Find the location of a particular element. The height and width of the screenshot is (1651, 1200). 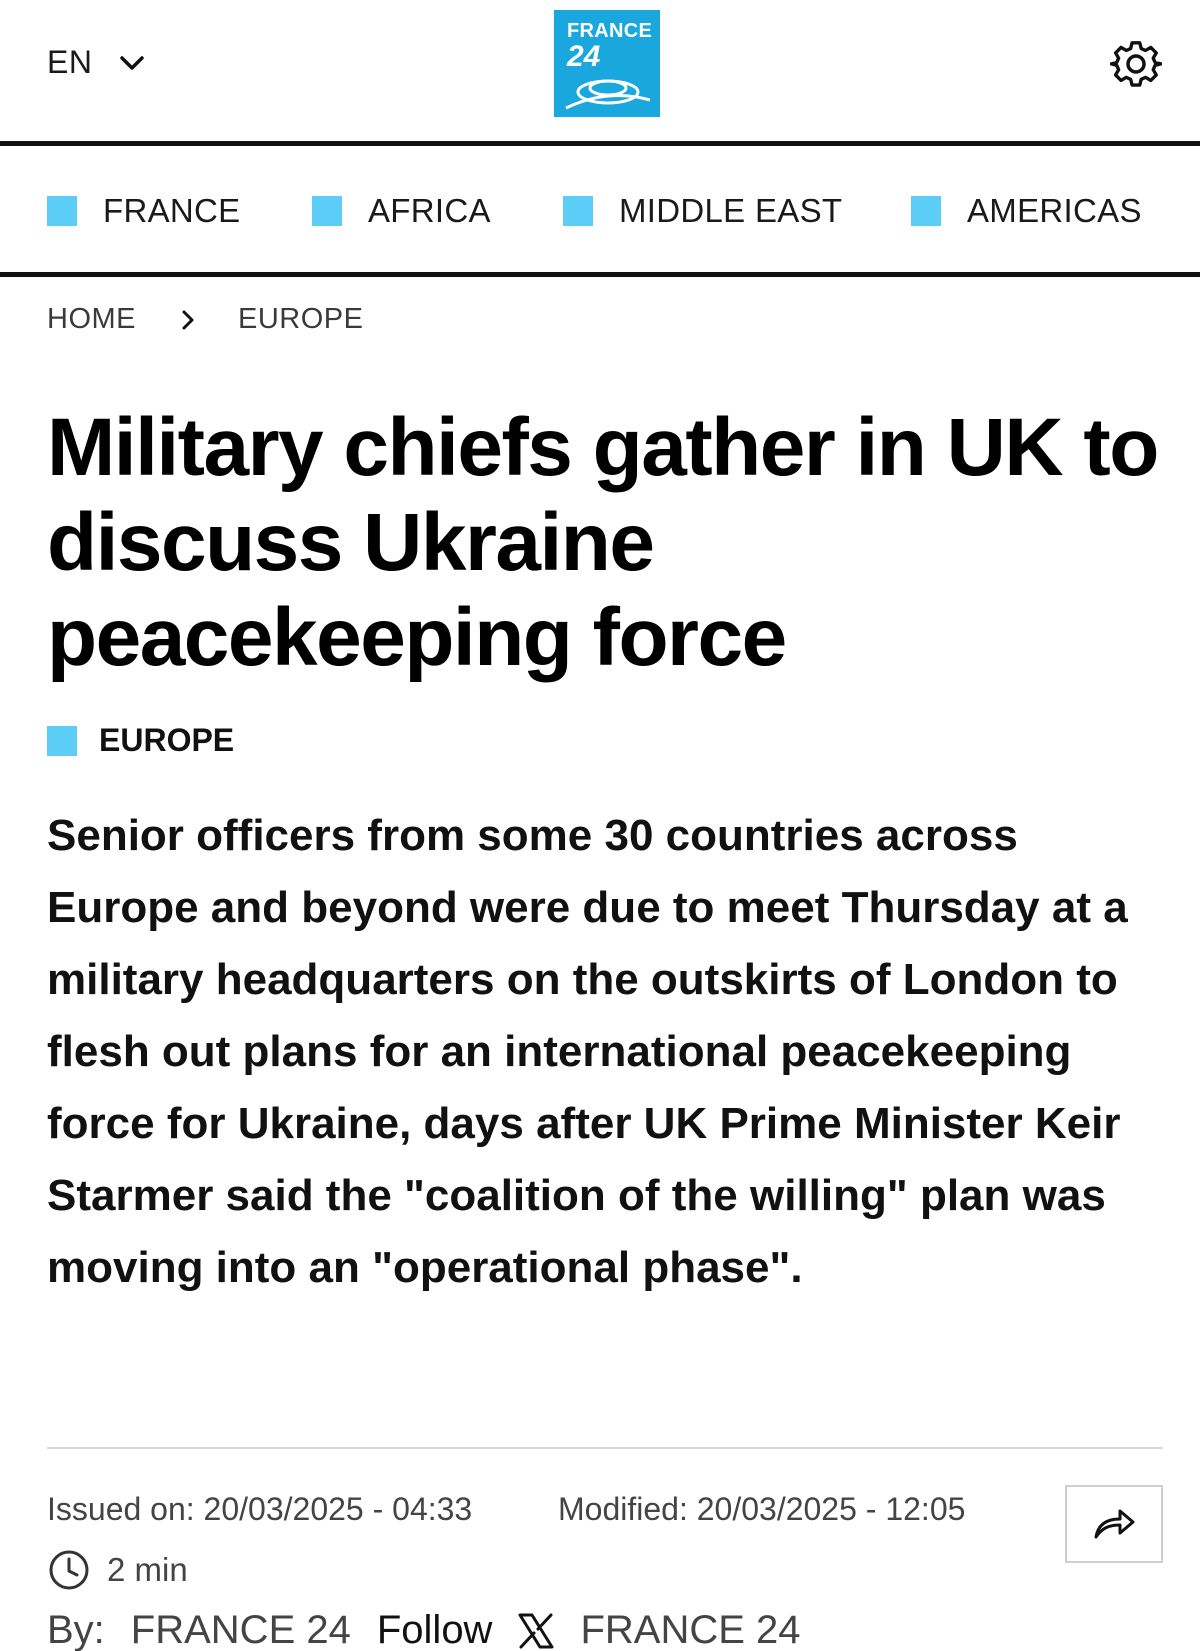

language-selector: EN is located at coordinates (96, 62).